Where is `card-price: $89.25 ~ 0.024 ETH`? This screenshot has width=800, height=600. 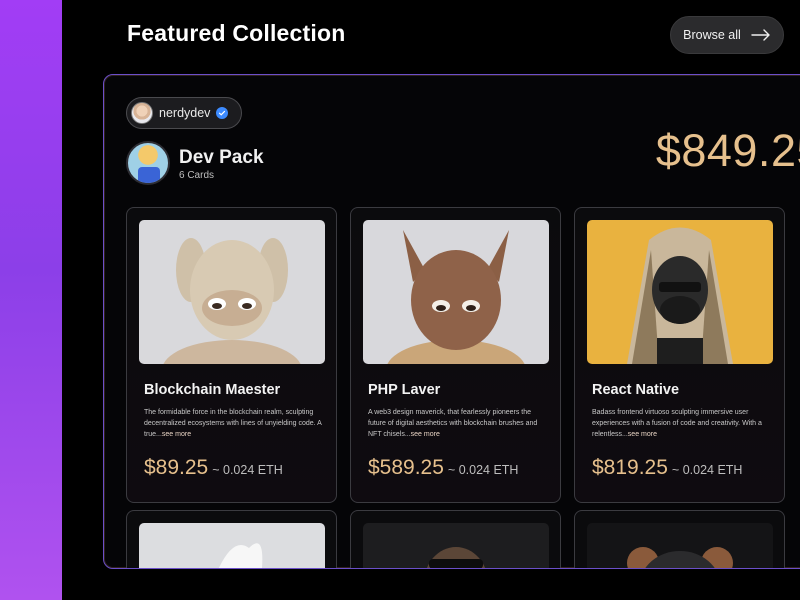 card-price: $89.25 ~ 0.024 ETH is located at coordinates (213, 467).